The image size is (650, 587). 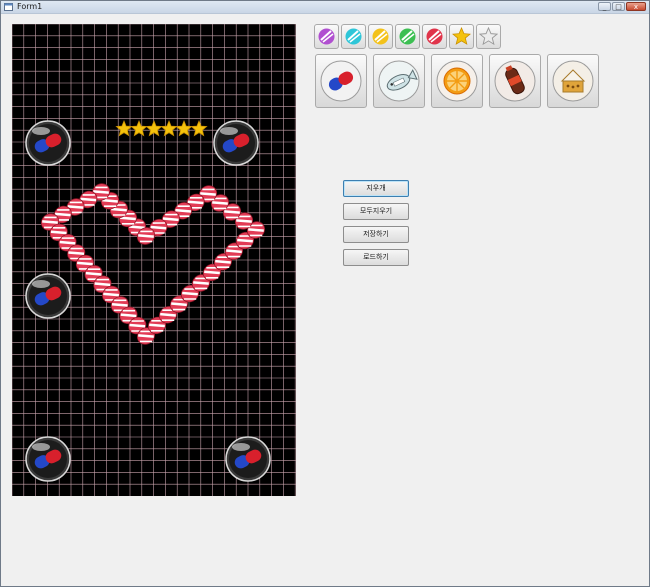 What do you see at coordinates (8, 7) in the screenshot?
I see `app-icon` at bounding box center [8, 7].